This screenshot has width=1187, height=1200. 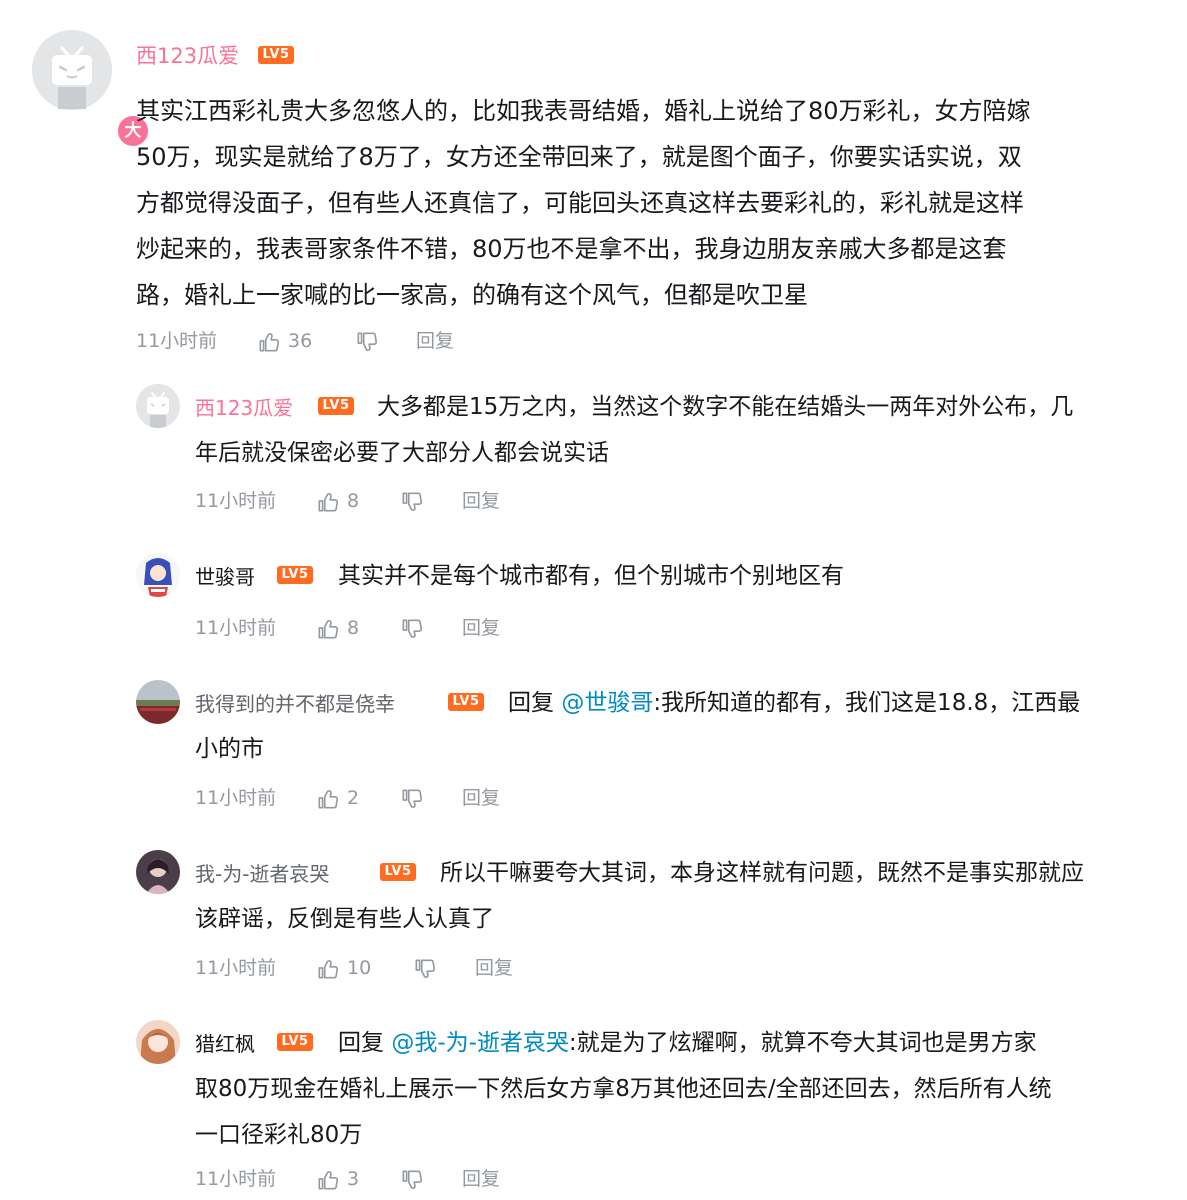 What do you see at coordinates (353, 798) in the screenshot?
I see `like-count: 2` at bounding box center [353, 798].